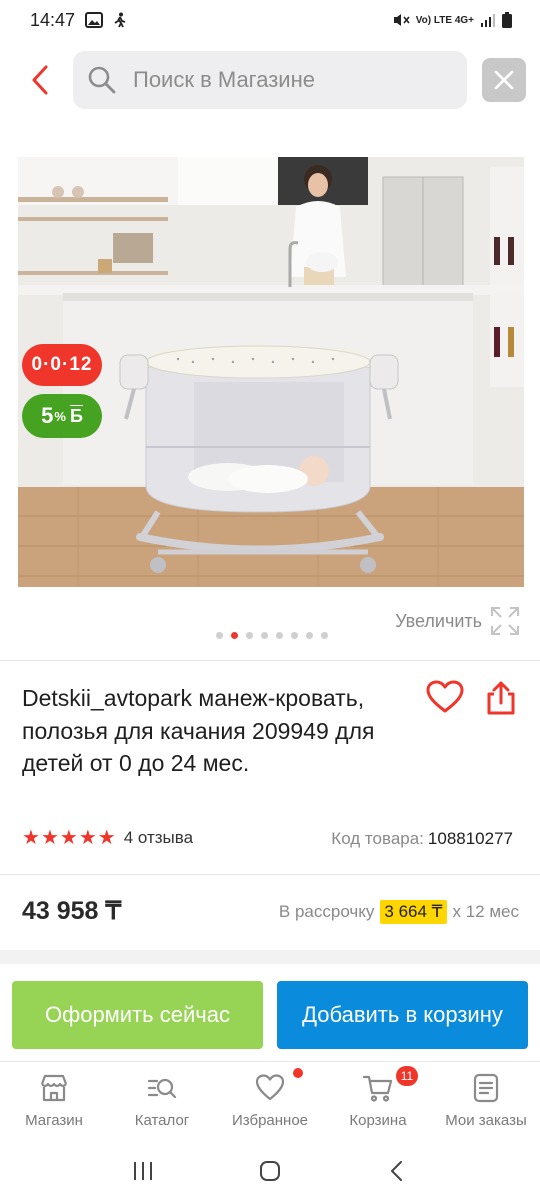 The image size is (540, 1200). I want to click on installment-suffix: x 12 мес, so click(486, 911).